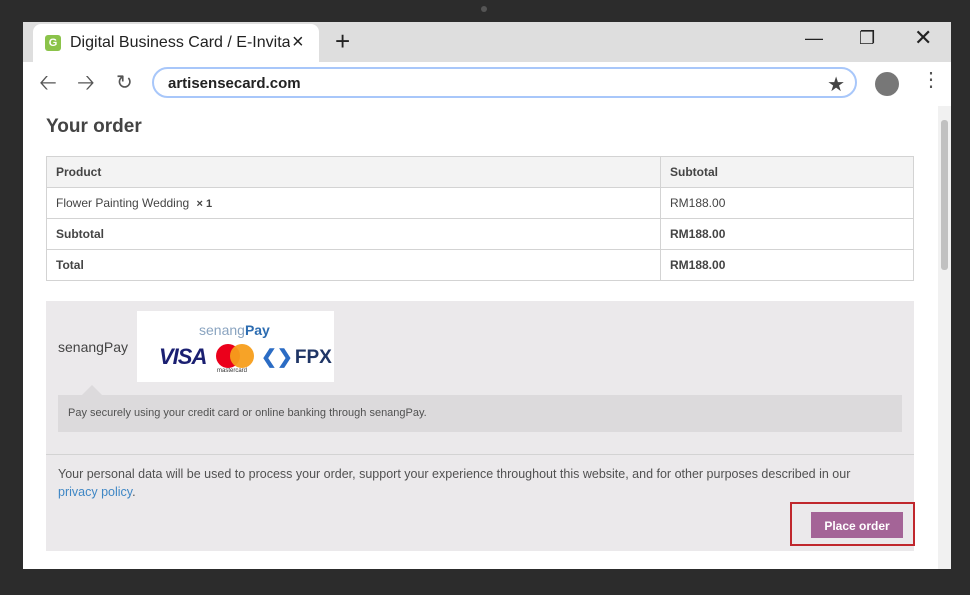 This screenshot has width=970, height=595. I want to click on product-subtotal: RM188.00, so click(787, 203).